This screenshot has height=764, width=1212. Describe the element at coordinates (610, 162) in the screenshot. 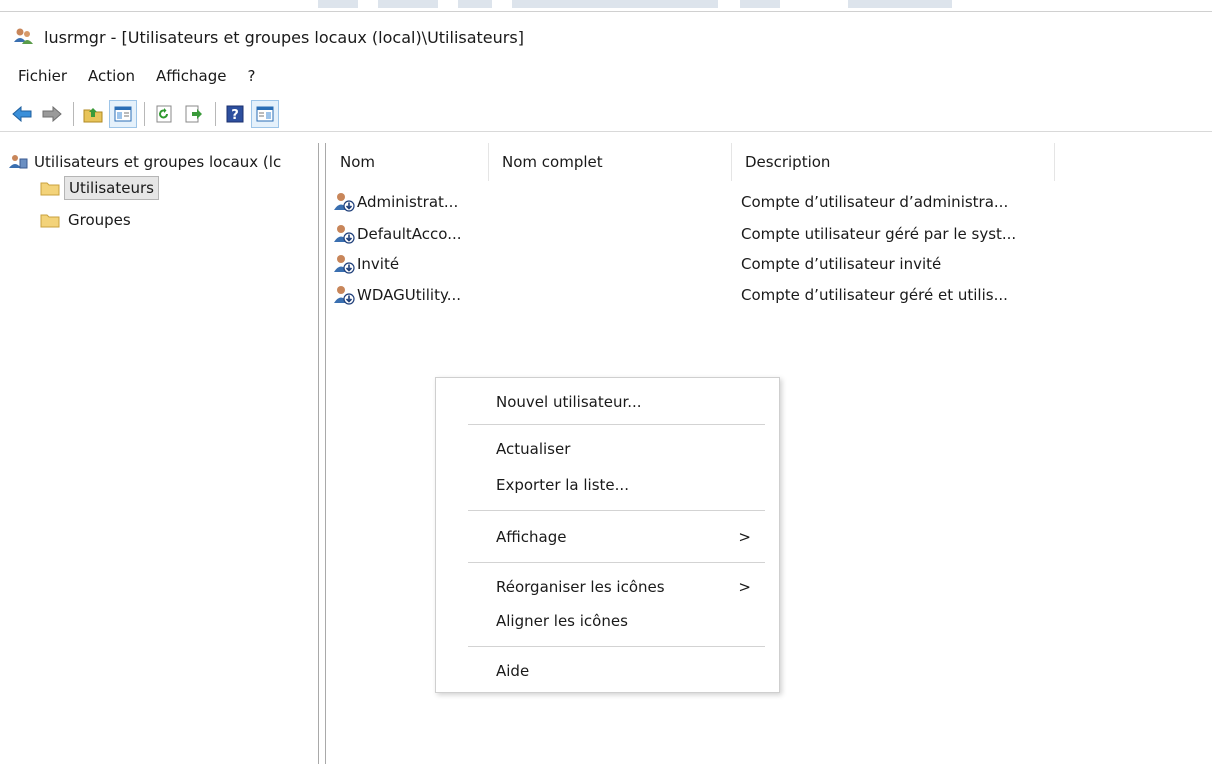

I see `column-header-nom-complet: Nom complet` at that location.